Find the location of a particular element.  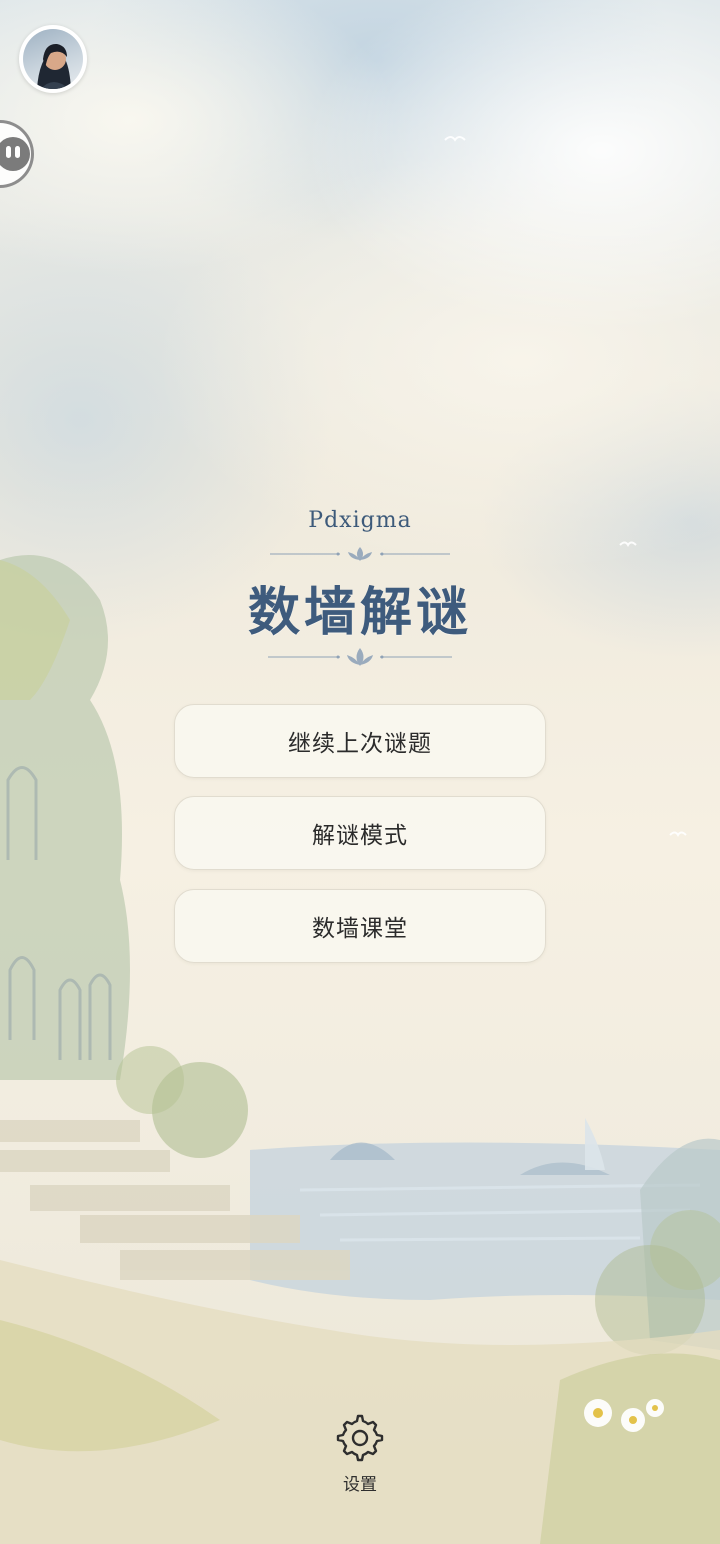

continue-puzzle-button: 继续上次谜题 is located at coordinates (360, 741).